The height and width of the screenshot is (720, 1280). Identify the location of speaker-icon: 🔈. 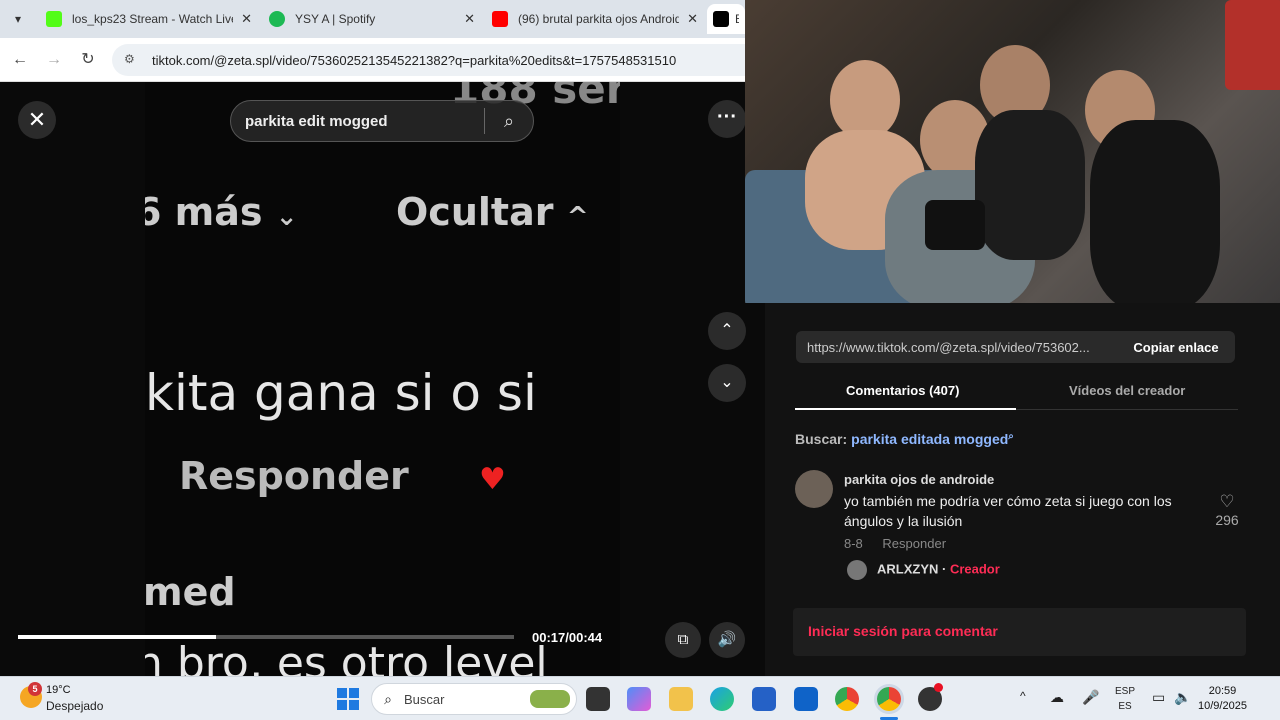
(1182, 697).